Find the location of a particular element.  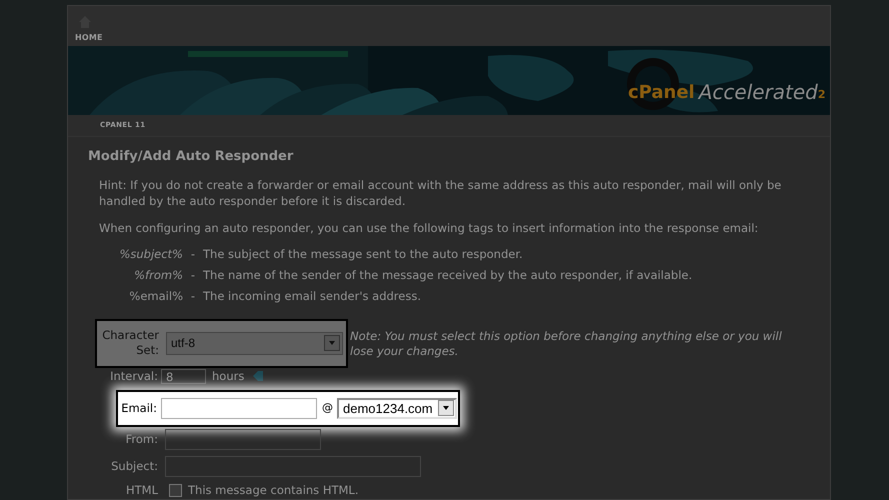

email-field is located at coordinates (239, 408).